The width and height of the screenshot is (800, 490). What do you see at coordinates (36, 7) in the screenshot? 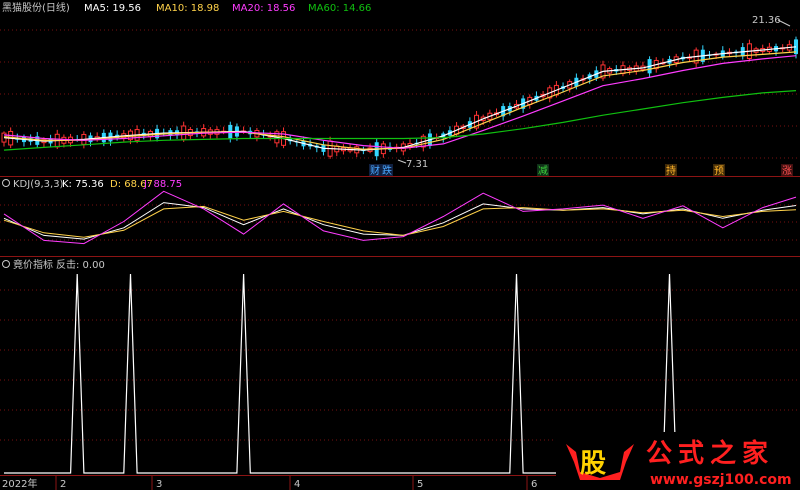
I see `main-panel-title: 黑猫股份(日线)` at bounding box center [36, 7].